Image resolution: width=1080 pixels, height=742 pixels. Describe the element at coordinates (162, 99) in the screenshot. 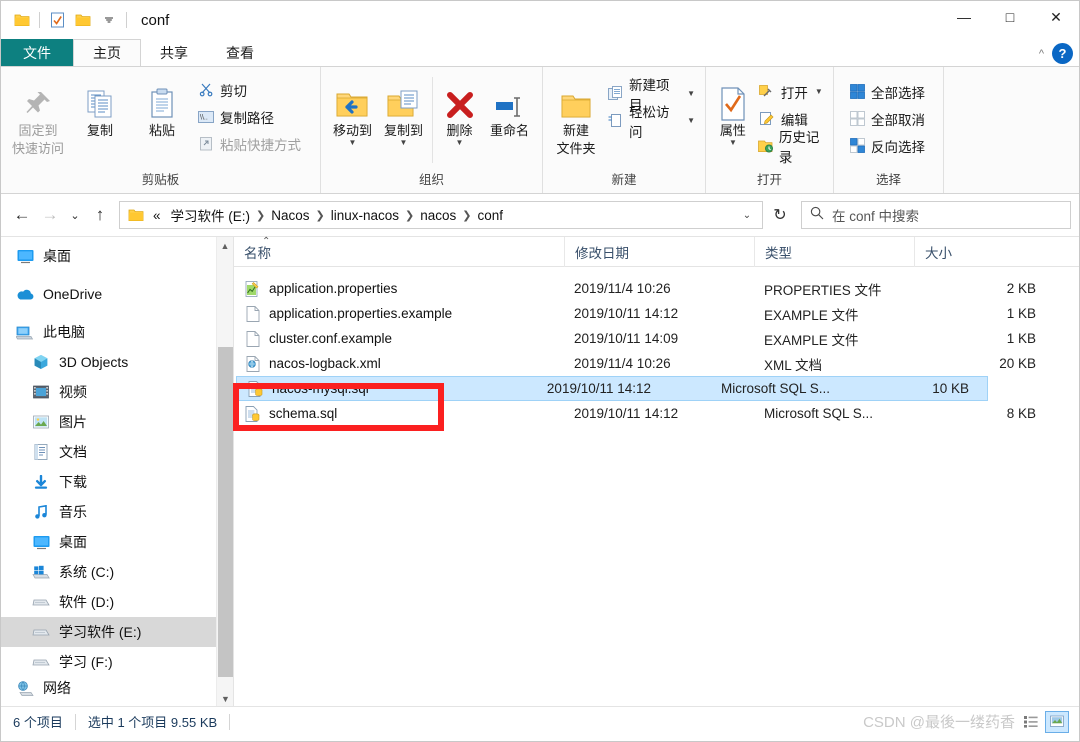

I see `paste-icon` at that location.